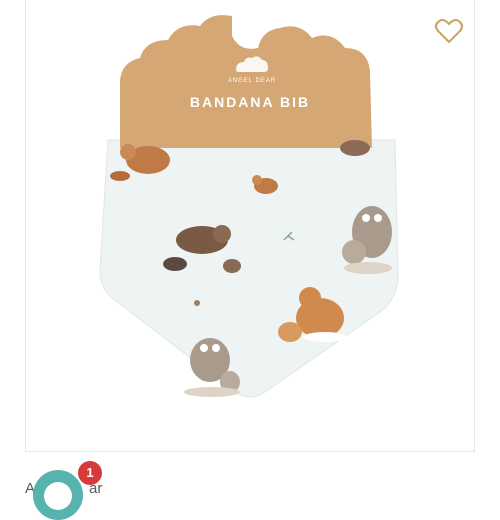 This screenshot has width=500, height=520. I want to click on package-title: BANDANA BIB, so click(250, 102).